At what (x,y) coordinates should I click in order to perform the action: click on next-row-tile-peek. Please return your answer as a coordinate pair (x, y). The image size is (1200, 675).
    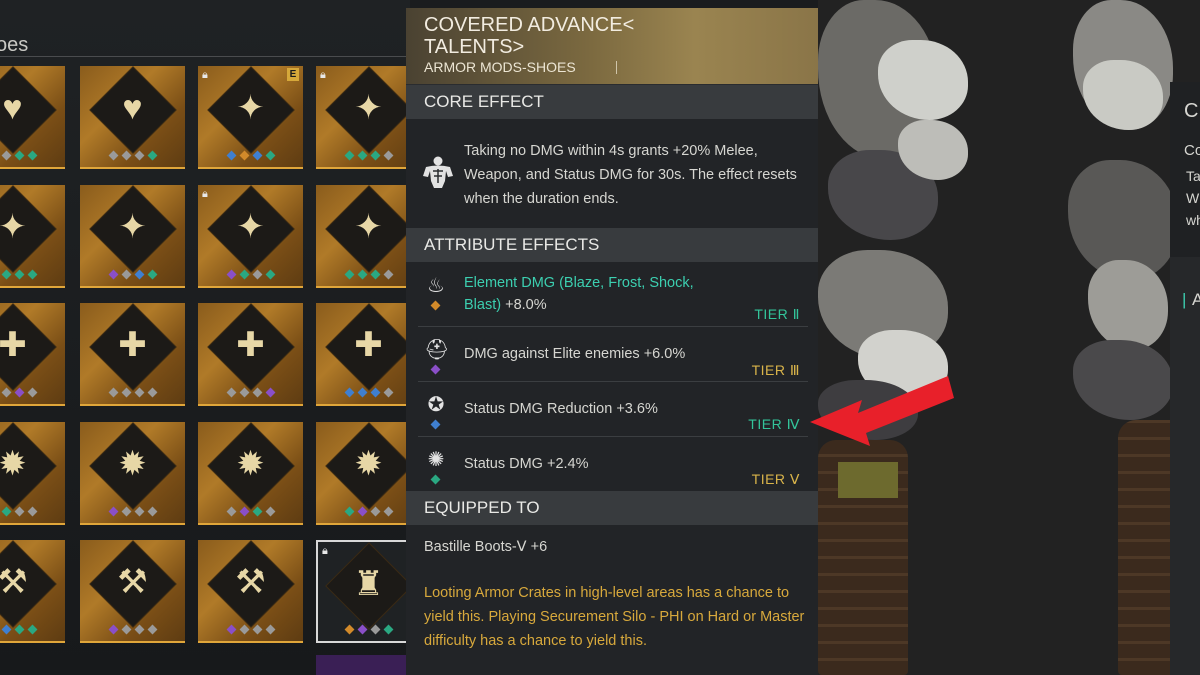
    Looking at the image, I should click on (363, 665).